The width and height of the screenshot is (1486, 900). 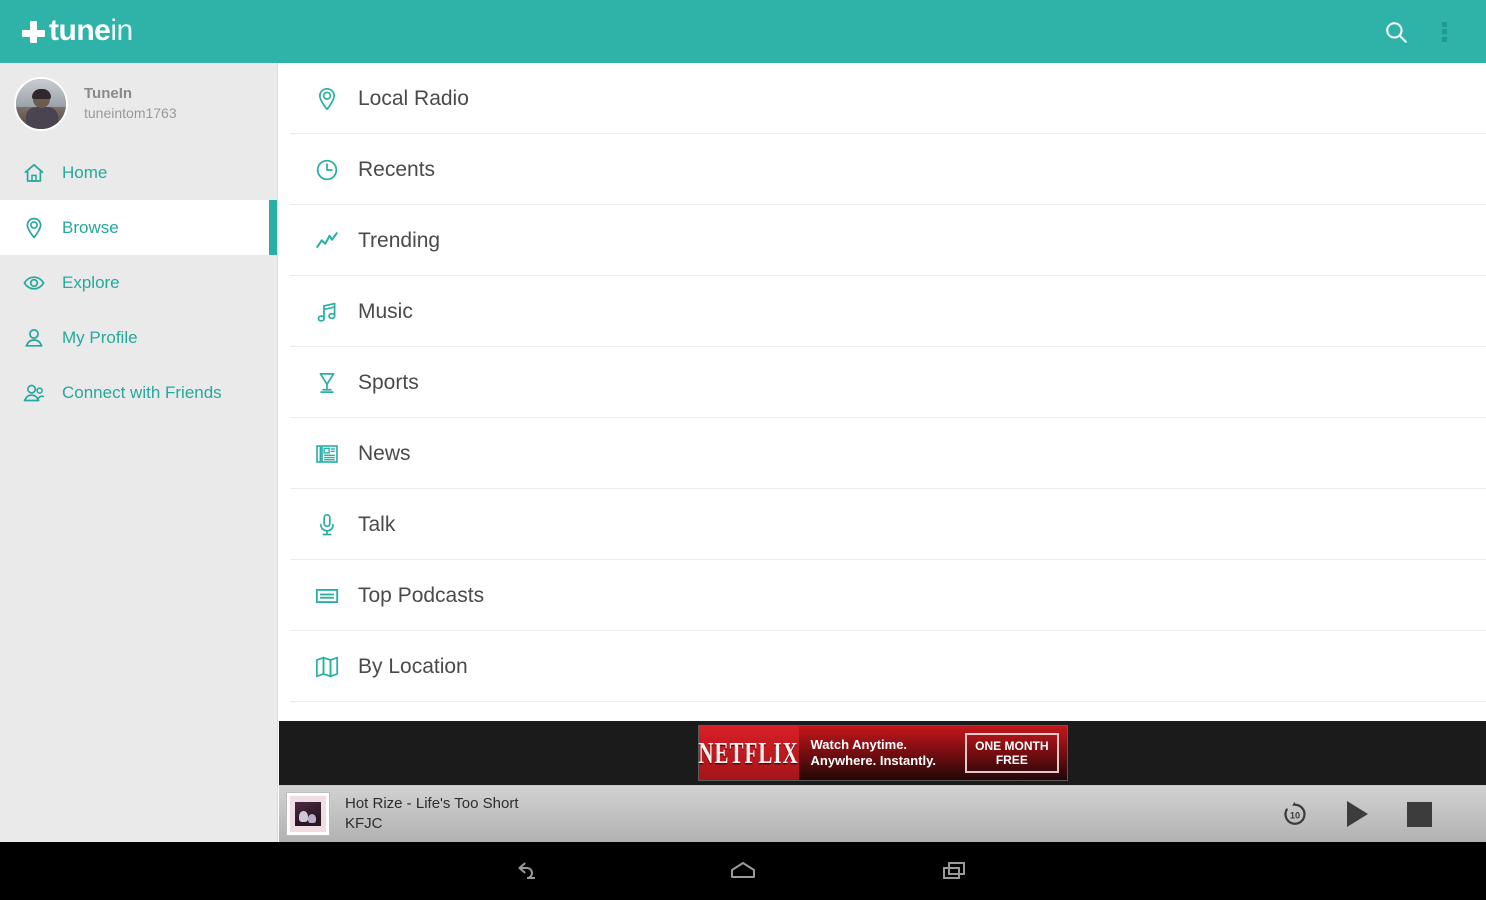 I want to click on back-icon, so click(x=526, y=870).